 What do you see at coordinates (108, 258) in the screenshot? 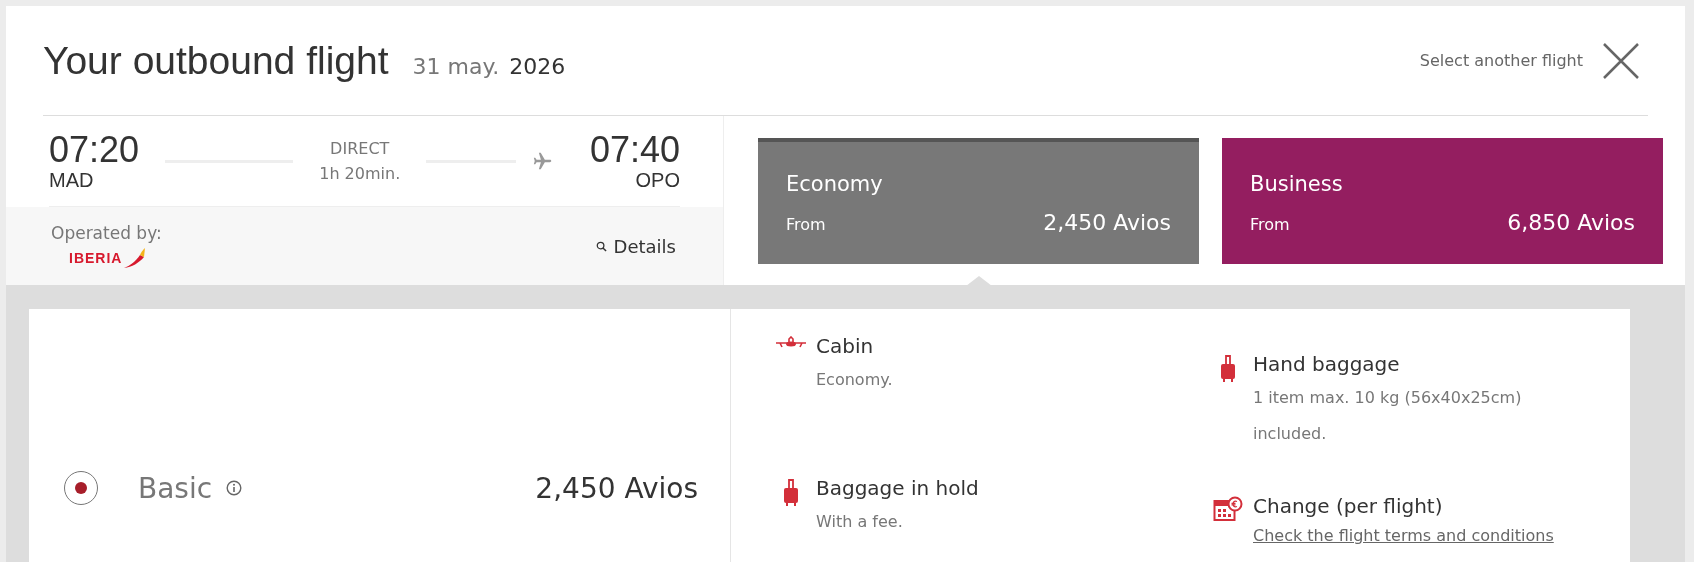
I see `airline-logo: IBERIA` at bounding box center [108, 258].